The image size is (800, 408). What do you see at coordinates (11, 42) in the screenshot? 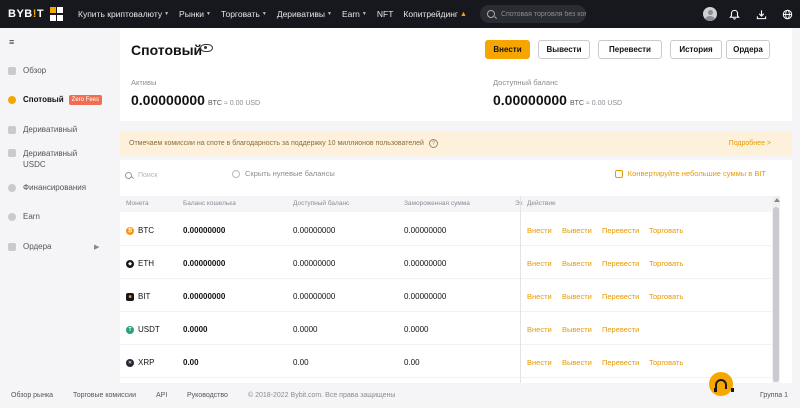
I see `collapse-menu-icon: ≡` at bounding box center [11, 42].